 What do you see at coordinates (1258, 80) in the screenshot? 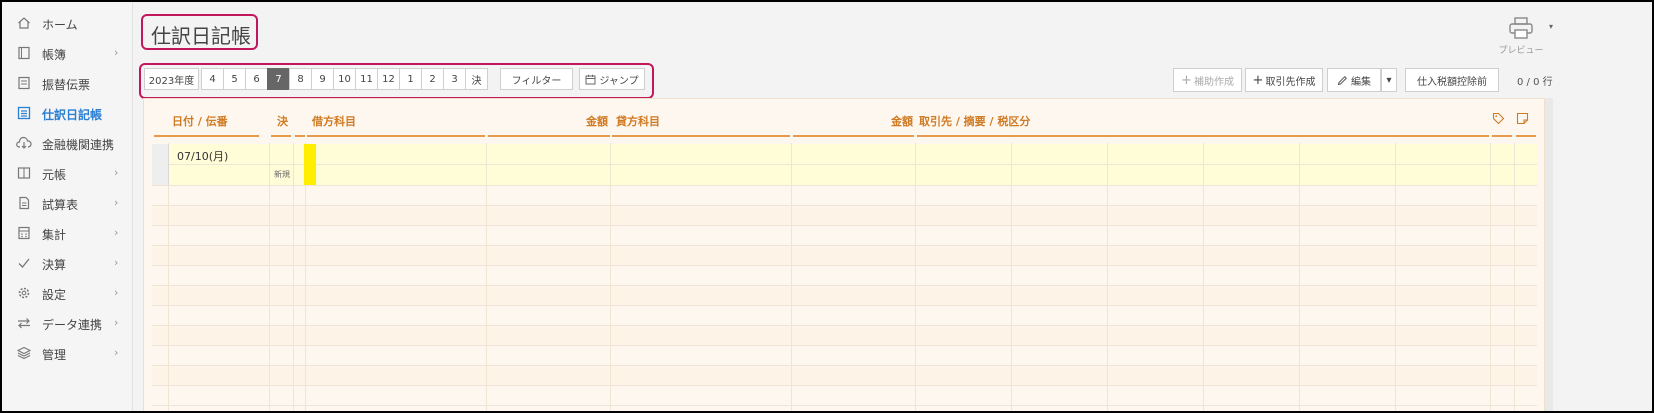
I see `plus-icon: +` at bounding box center [1258, 80].